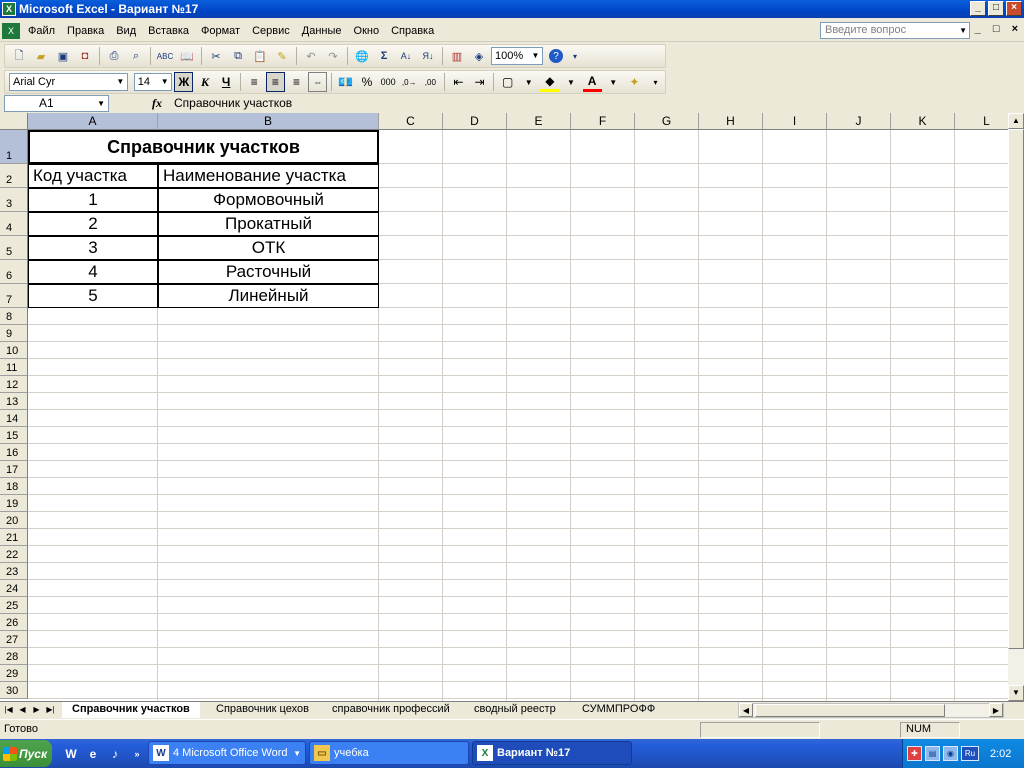  What do you see at coordinates (14, 503) in the screenshot?
I see `row-header: 19` at bounding box center [14, 503].